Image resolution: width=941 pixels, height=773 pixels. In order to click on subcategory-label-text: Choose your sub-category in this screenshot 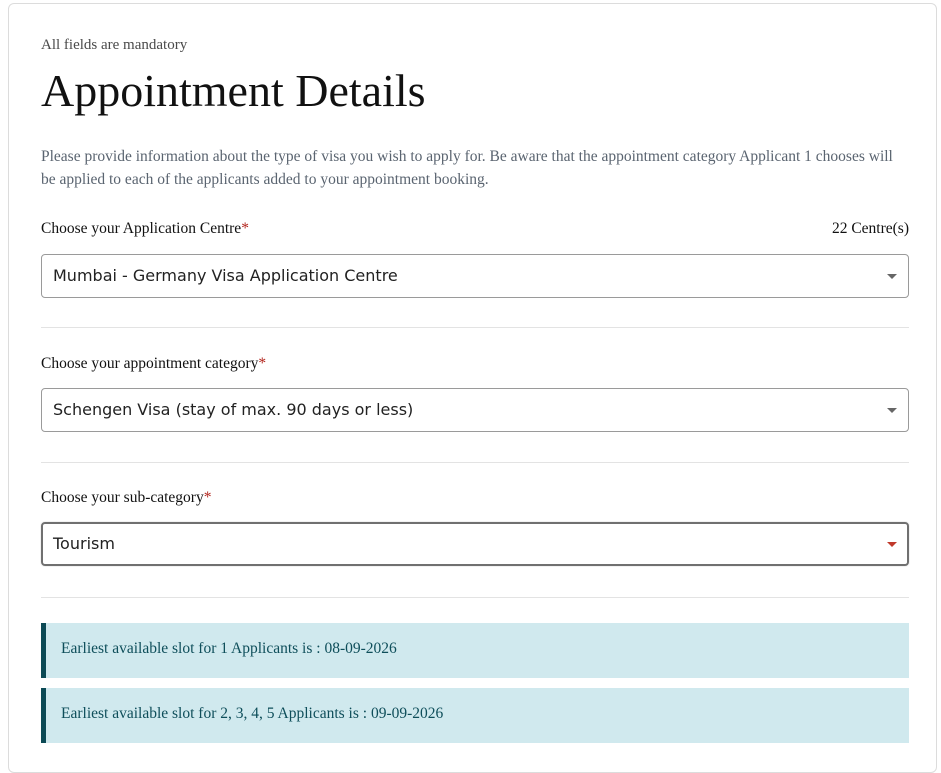, I will do `click(122, 497)`.